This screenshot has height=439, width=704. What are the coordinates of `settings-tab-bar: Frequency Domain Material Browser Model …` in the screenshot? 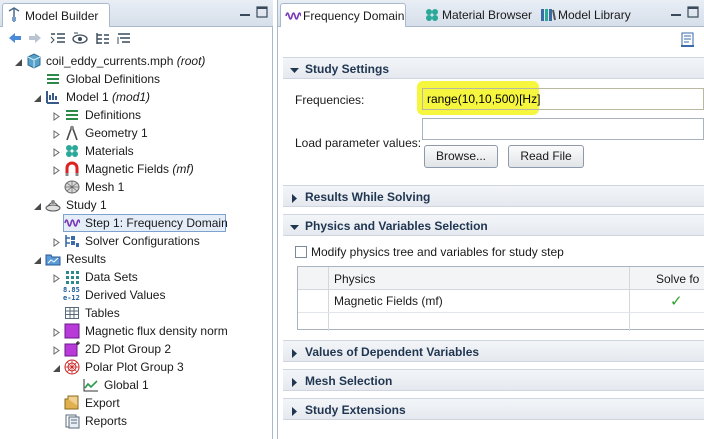 It's located at (491, 13).